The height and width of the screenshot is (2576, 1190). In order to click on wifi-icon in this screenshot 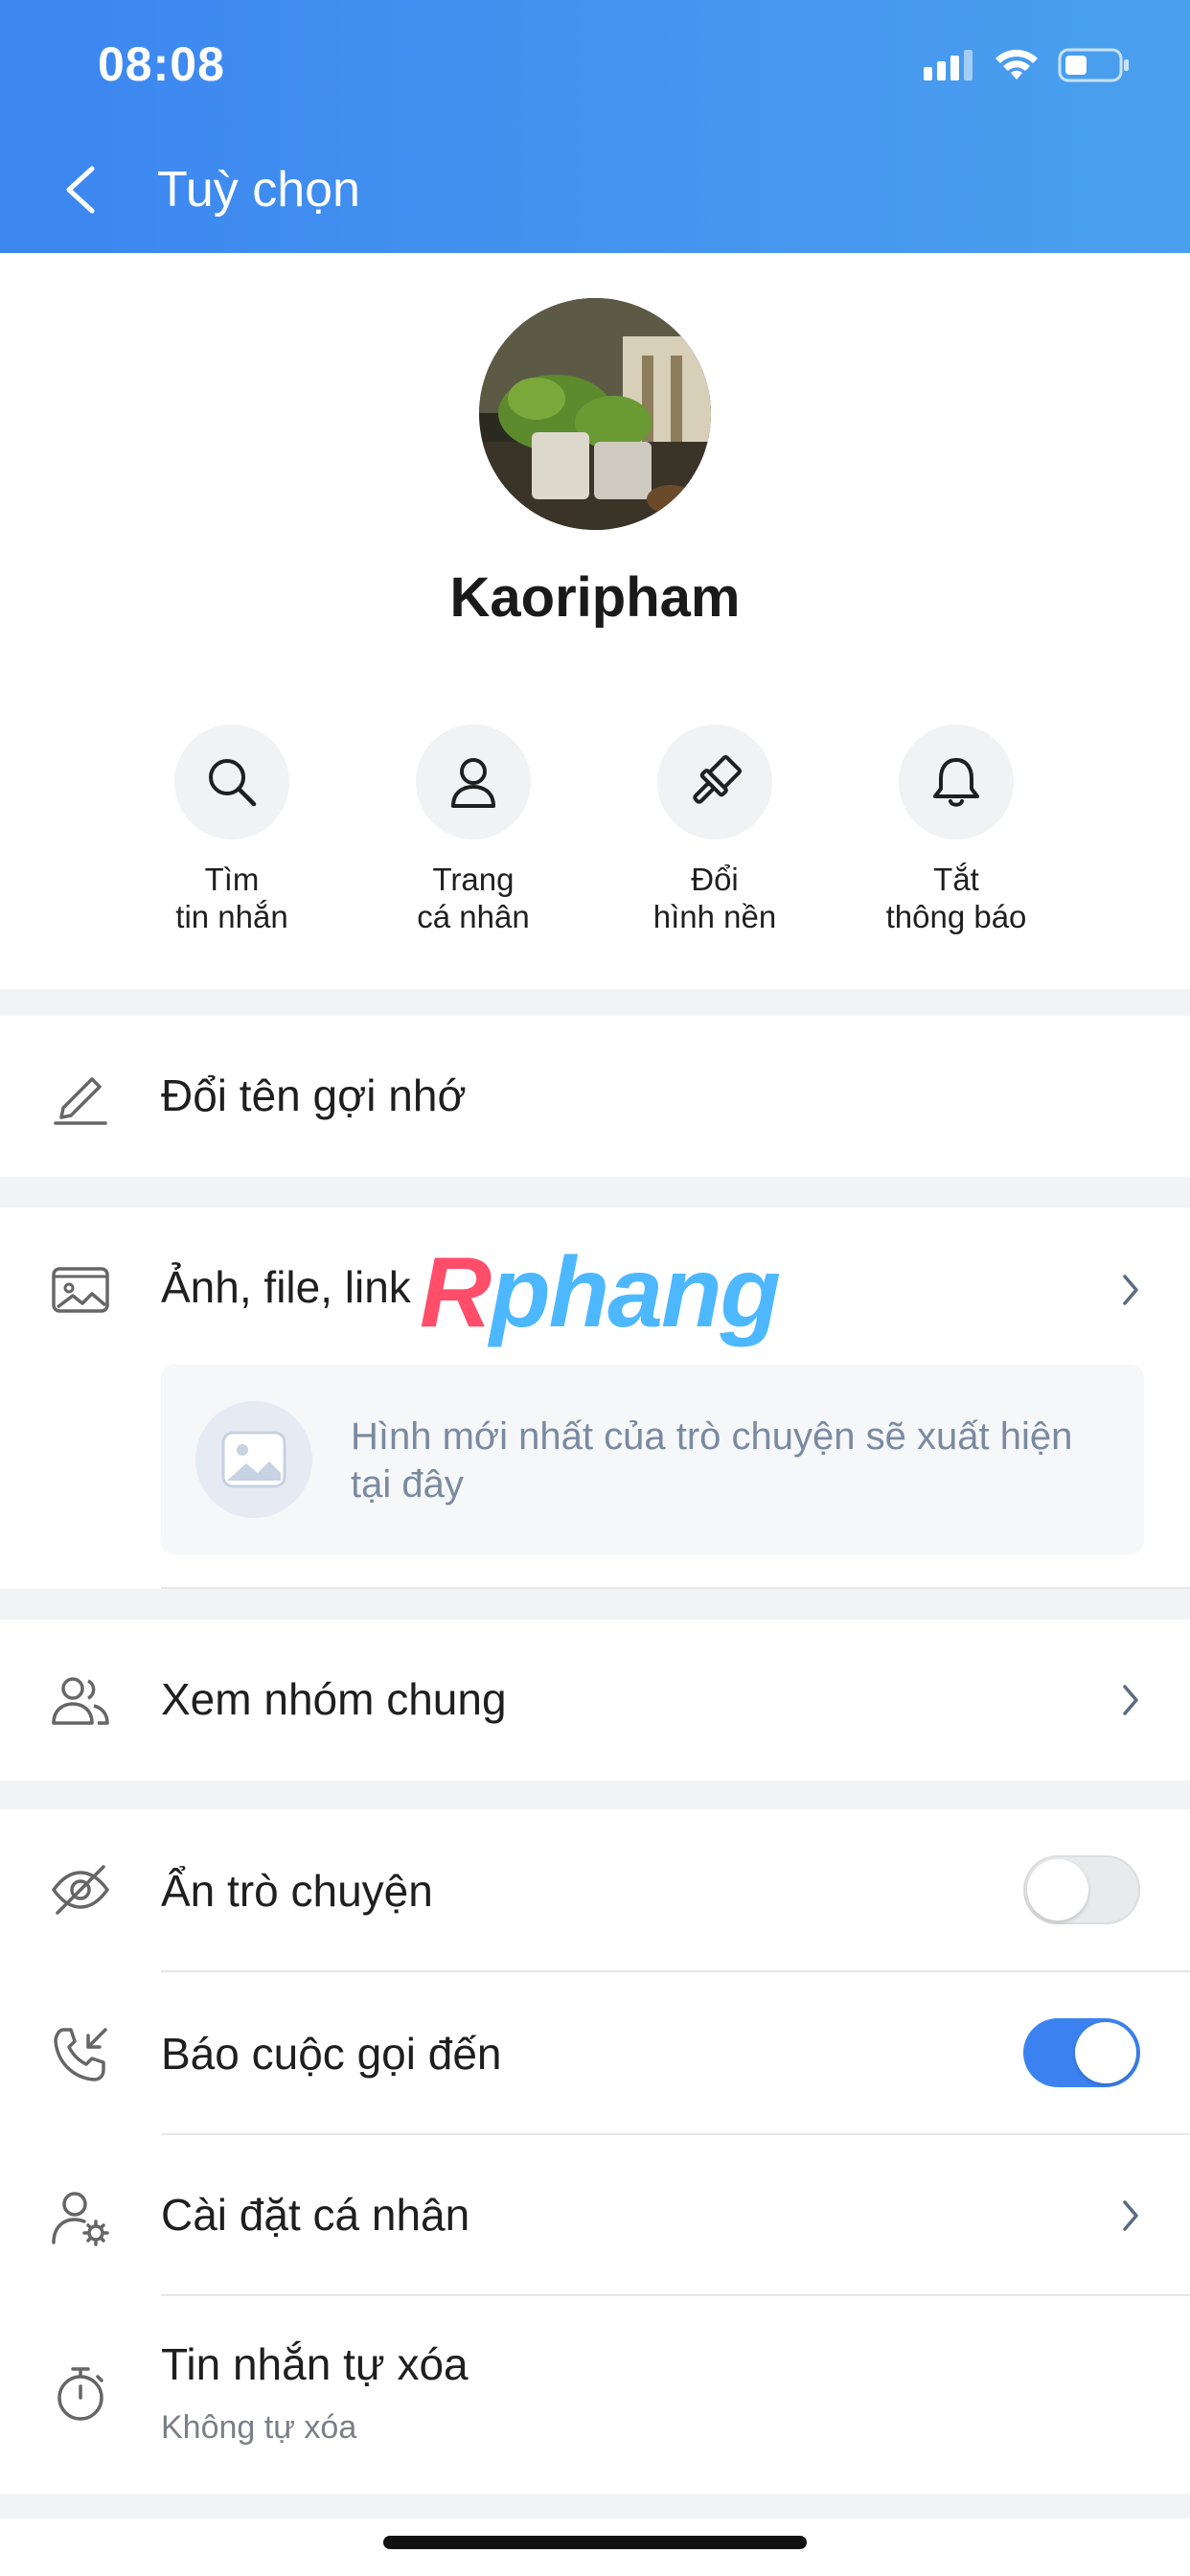, I will do `click(1016, 64)`.